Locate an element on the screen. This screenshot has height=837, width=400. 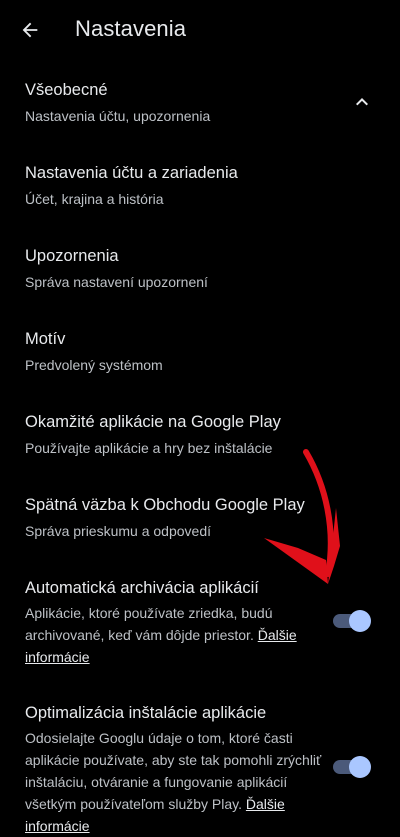
auto-archive-toggle is located at coordinates (352, 621).